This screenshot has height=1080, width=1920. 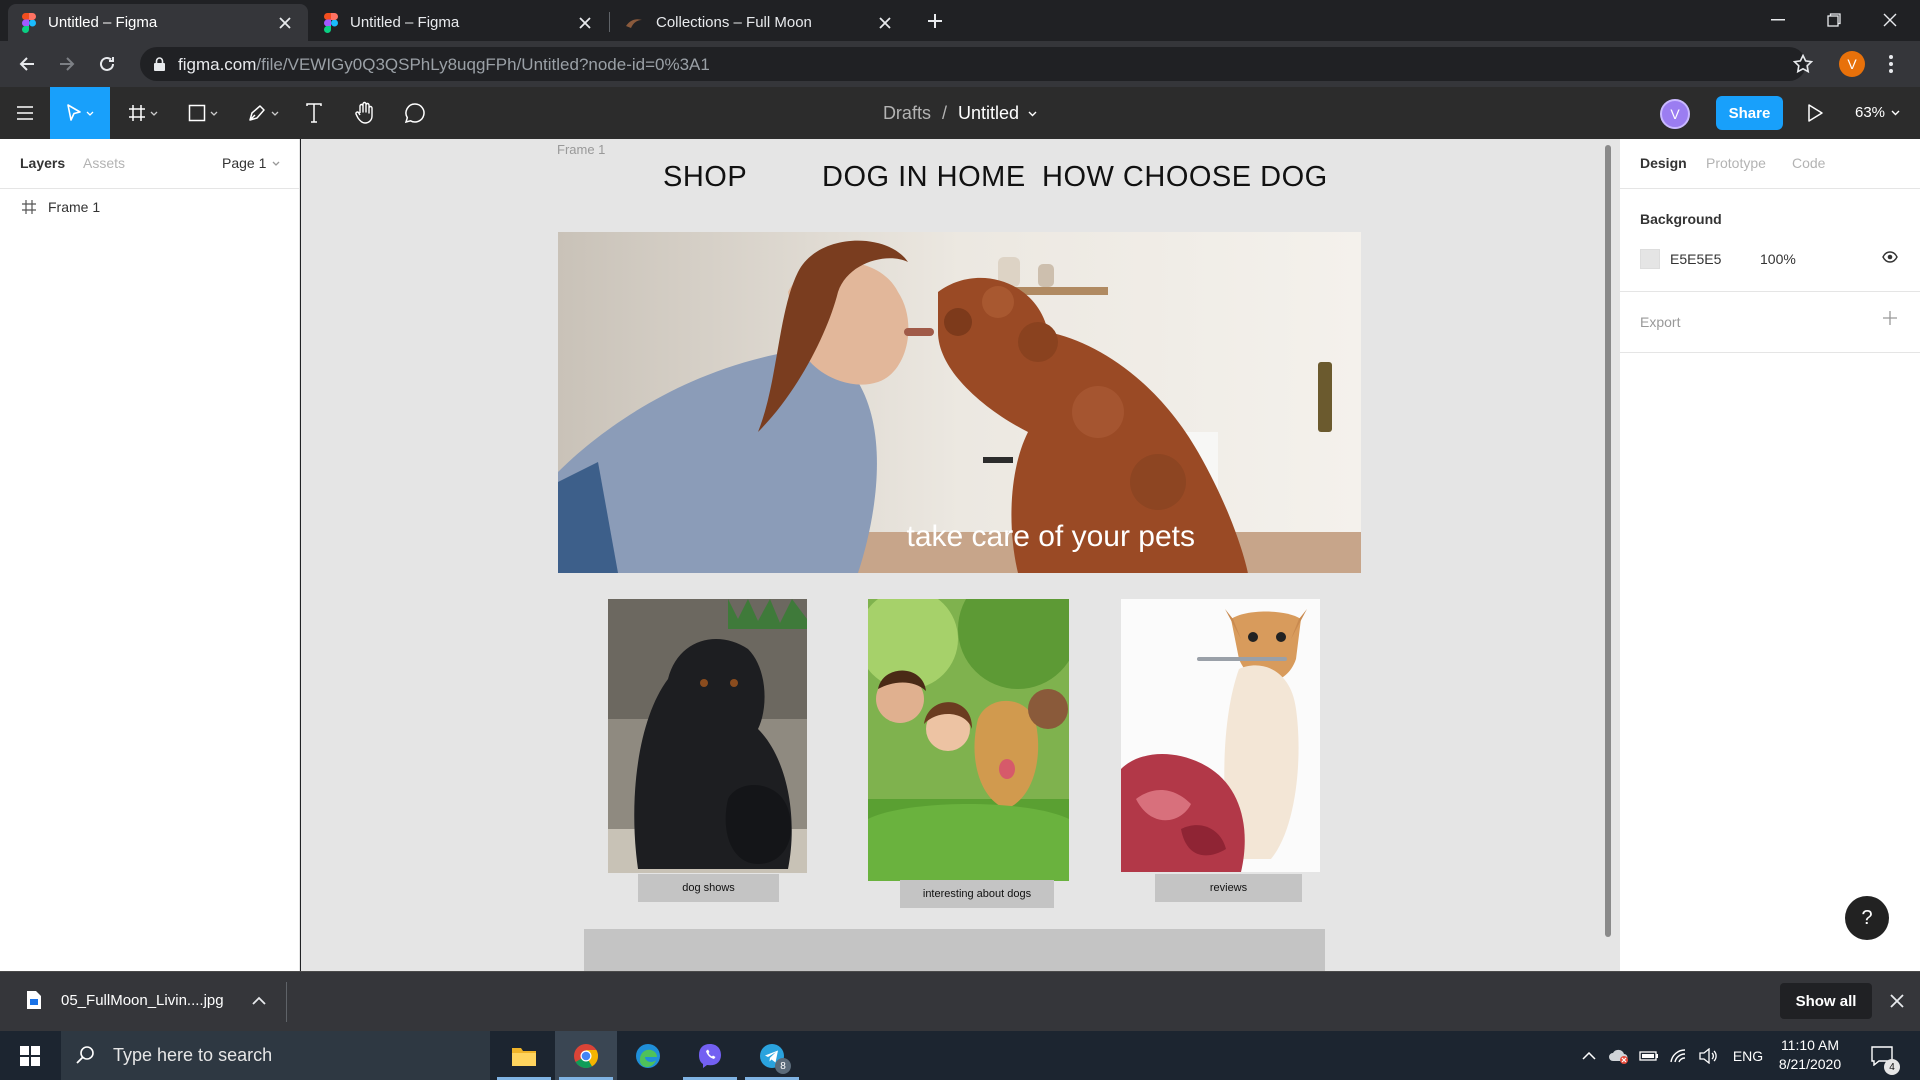 I want to click on tab-layers: Layers, so click(x=42, y=163).